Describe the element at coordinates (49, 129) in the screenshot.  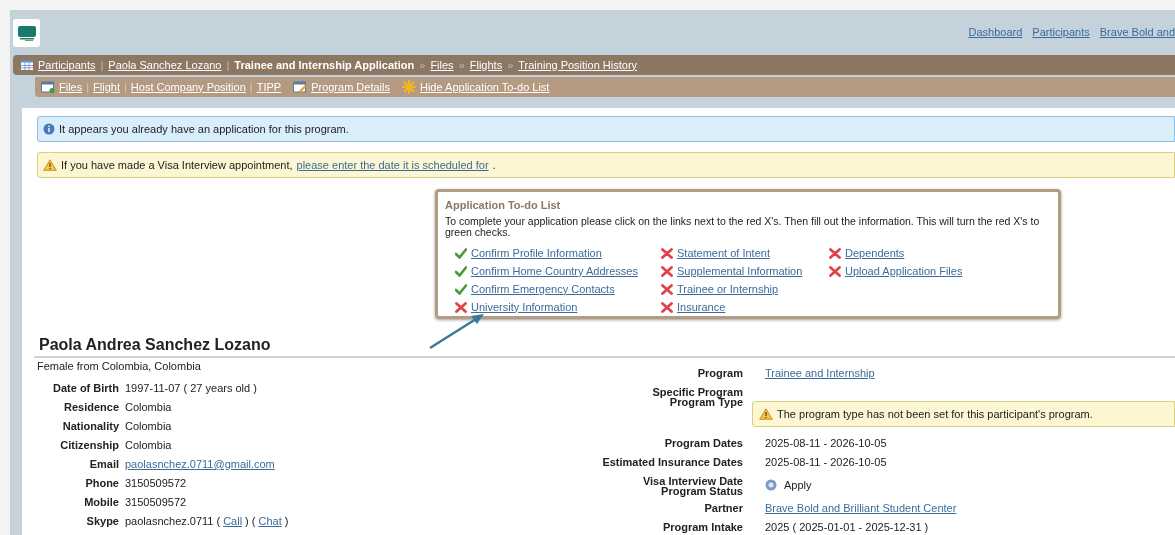
I see `info-icon` at that location.